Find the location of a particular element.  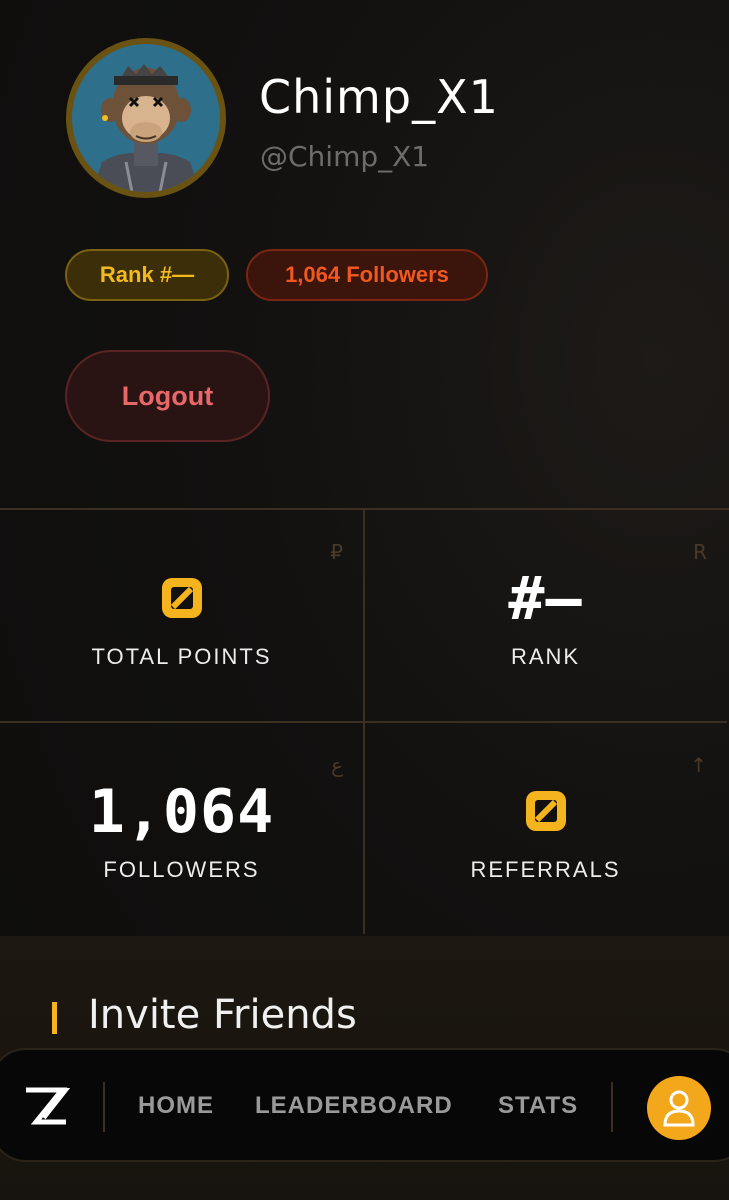

section-accent-bar is located at coordinates (54, 1018).